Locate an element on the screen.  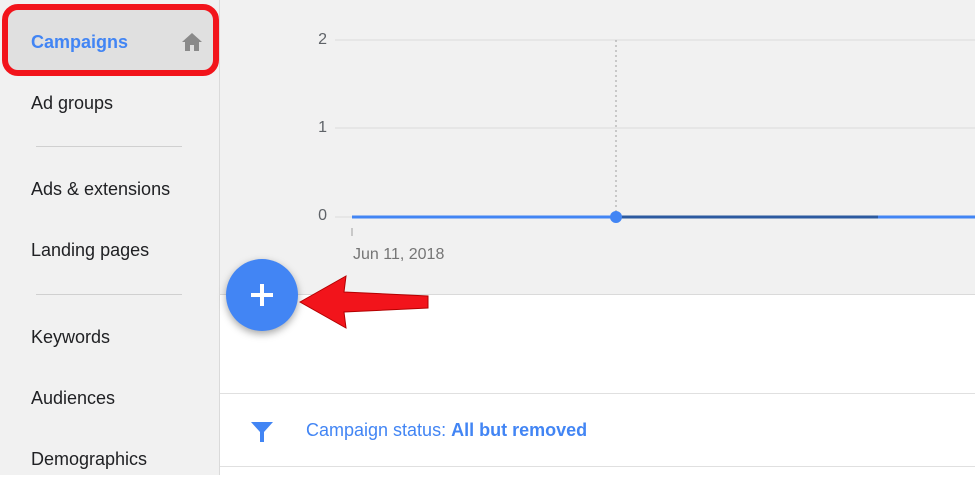
sidebar-item-label: Demographics is located at coordinates (89, 458).